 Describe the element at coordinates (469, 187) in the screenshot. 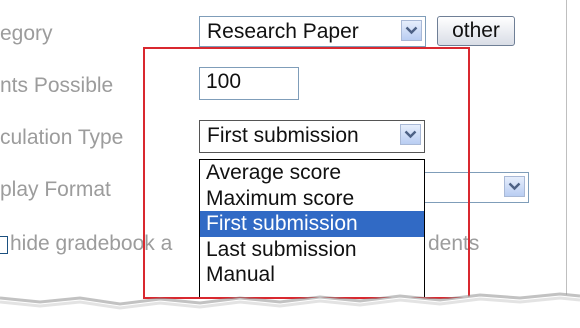

I see `display-format-select` at that location.